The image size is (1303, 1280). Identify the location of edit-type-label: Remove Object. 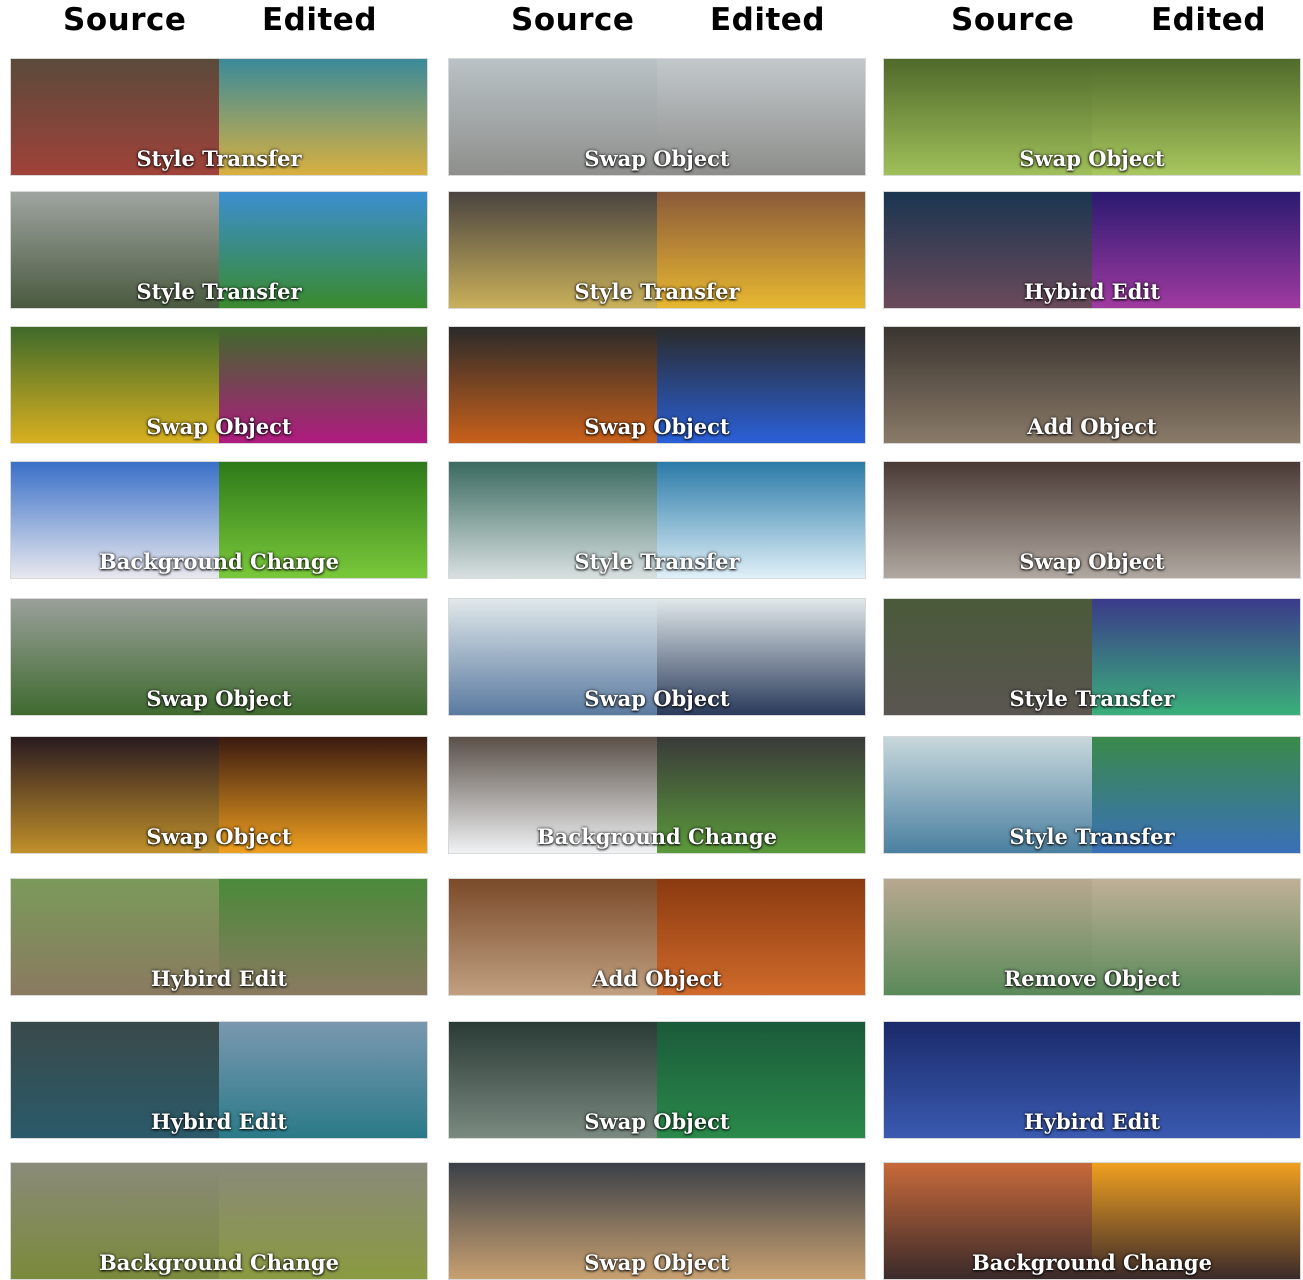
(1092, 978).